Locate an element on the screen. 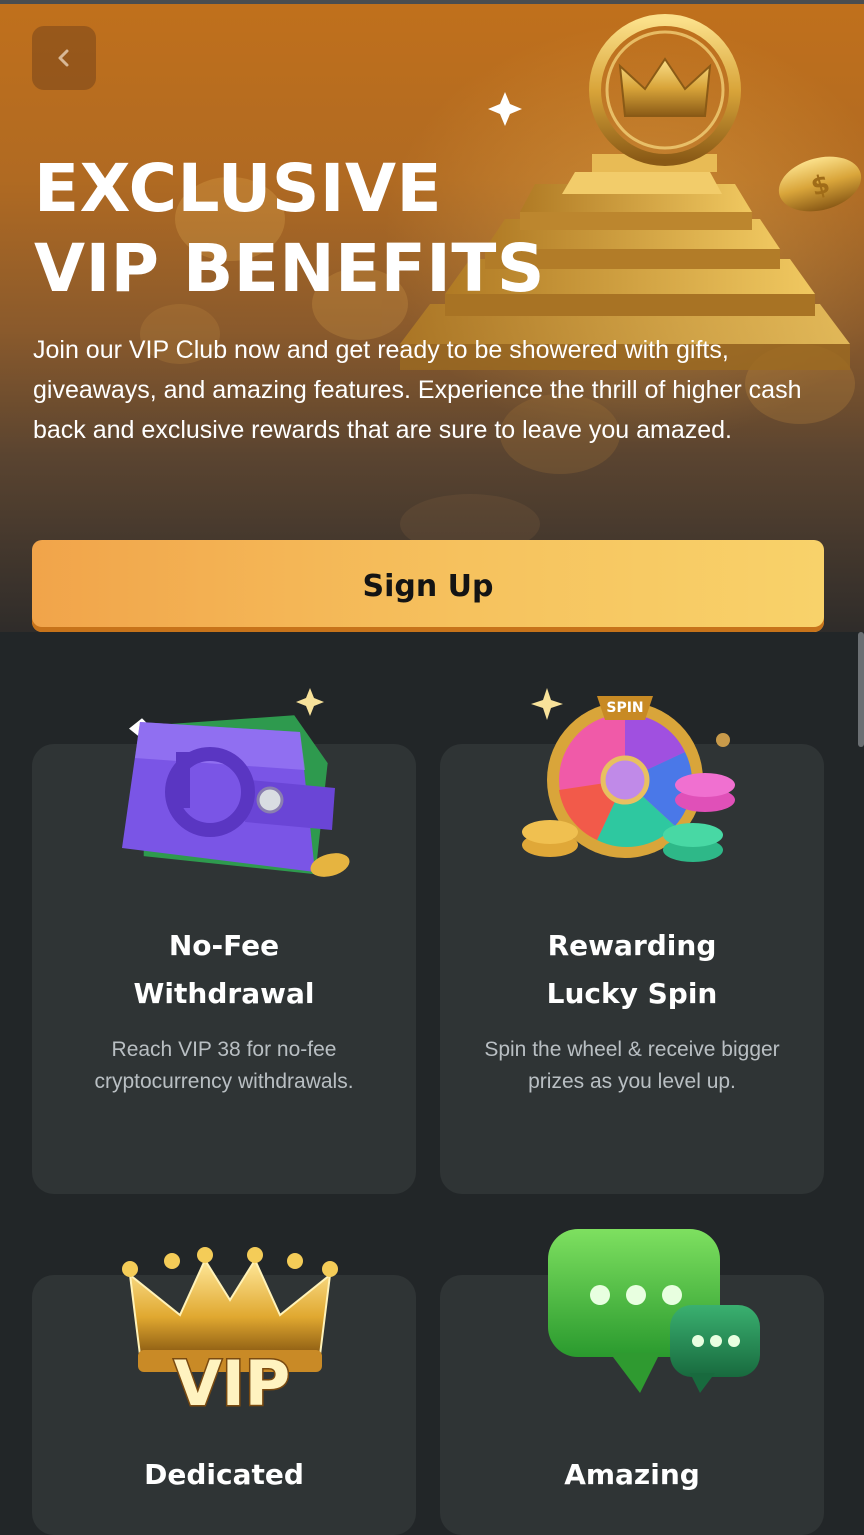  wallet-icon is located at coordinates (236, 782).